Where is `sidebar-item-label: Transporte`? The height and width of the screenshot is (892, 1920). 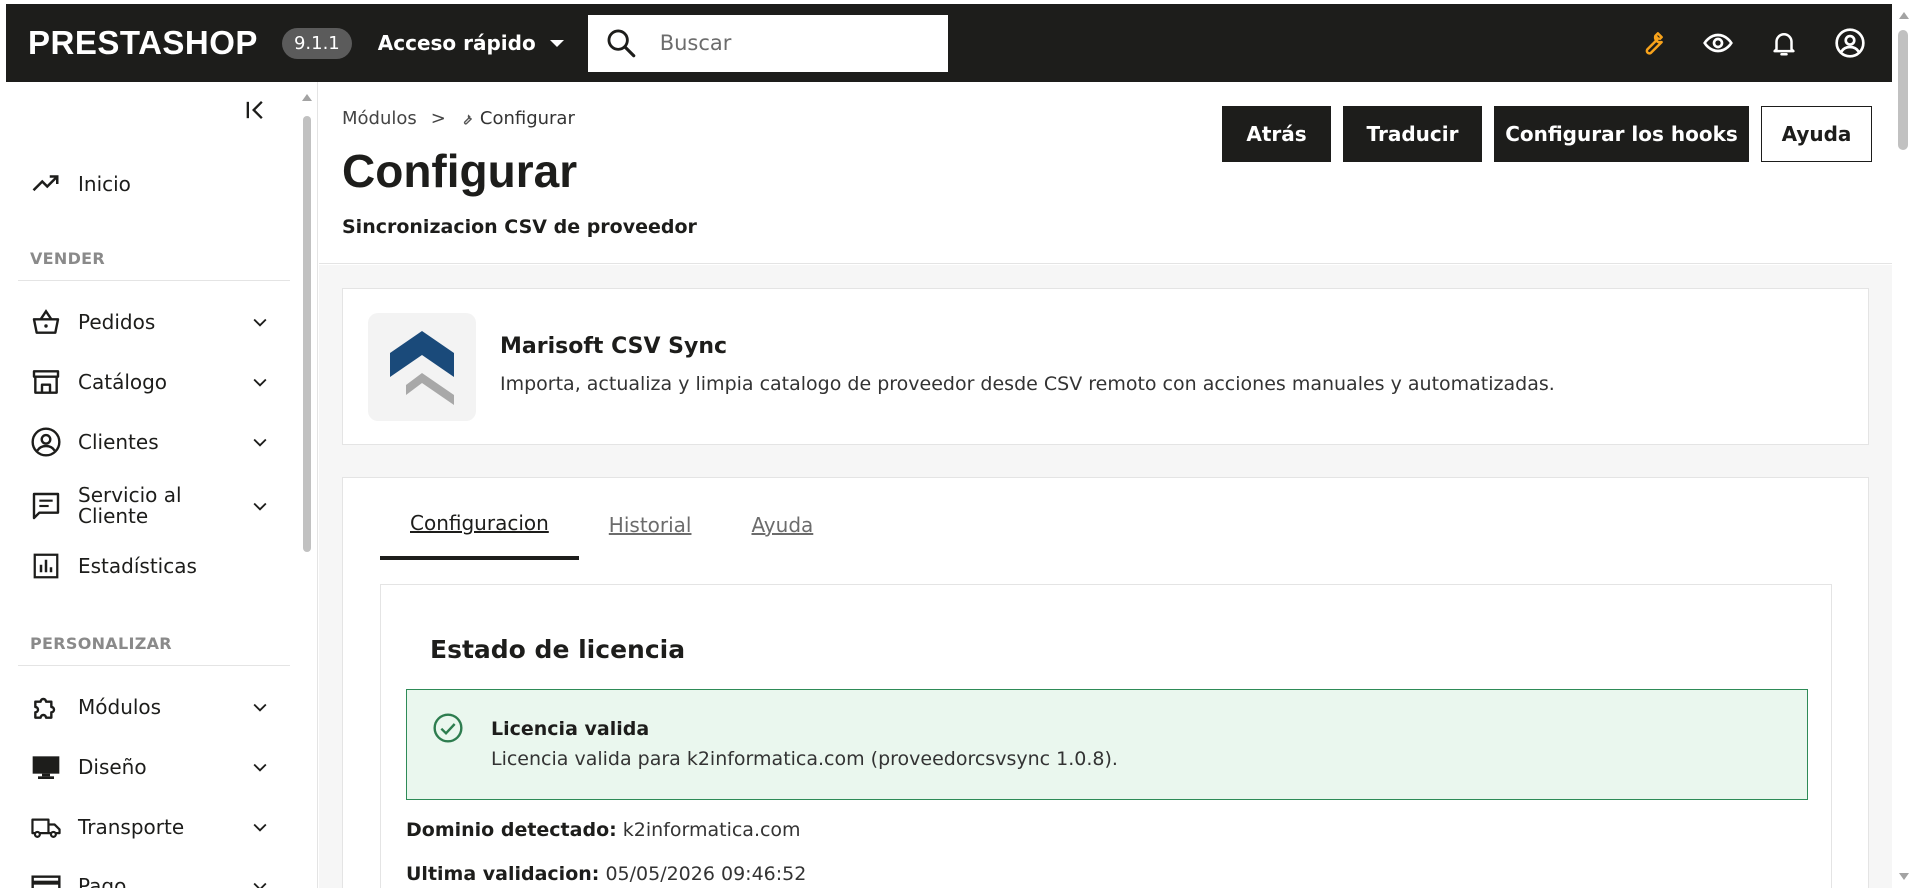 sidebar-item-label: Transporte is located at coordinates (131, 826).